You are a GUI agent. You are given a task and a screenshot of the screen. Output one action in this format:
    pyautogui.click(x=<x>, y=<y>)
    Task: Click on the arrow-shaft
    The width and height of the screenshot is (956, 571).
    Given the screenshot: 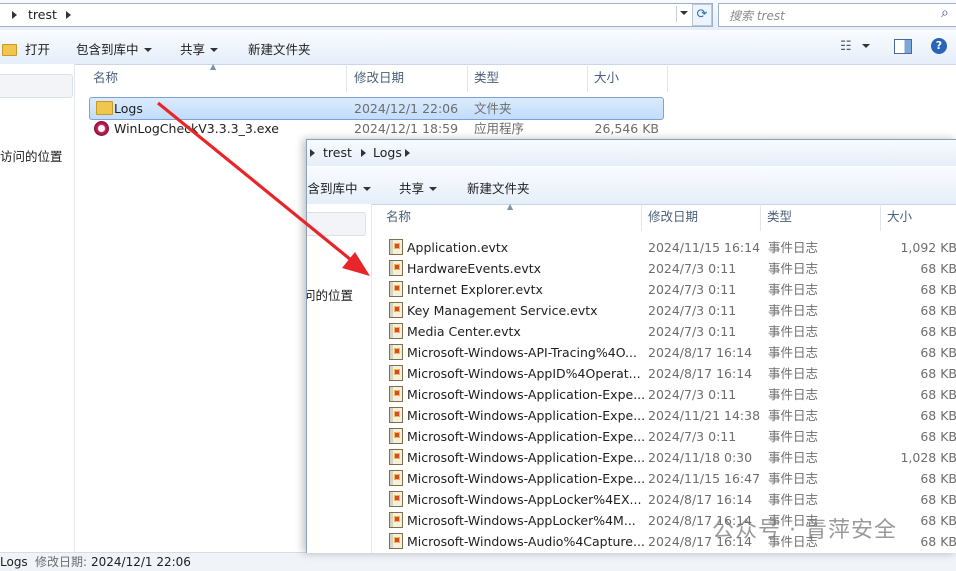 What is the action you would take?
    pyautogui.click(x=257, y=183)
    